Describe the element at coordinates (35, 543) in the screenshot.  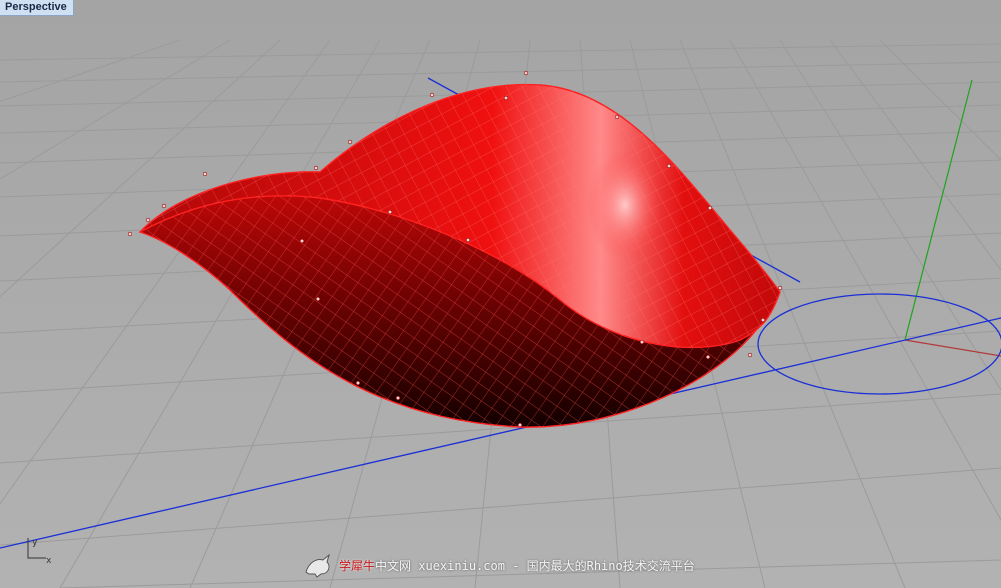
I see `axis-y-label: y` at that location.